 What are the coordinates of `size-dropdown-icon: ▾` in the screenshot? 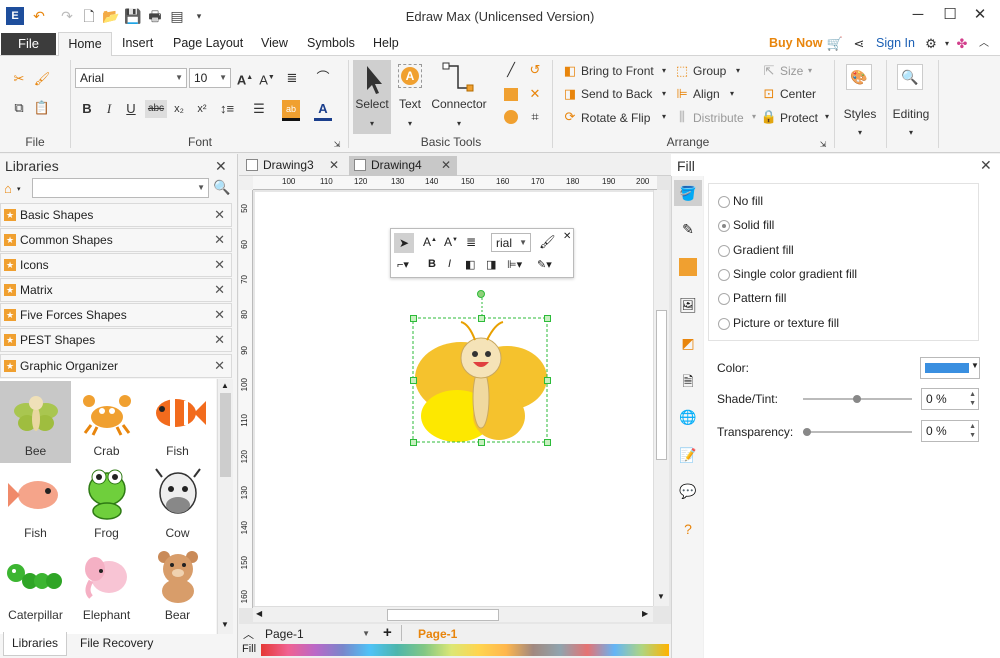 It's located at (810, 71).